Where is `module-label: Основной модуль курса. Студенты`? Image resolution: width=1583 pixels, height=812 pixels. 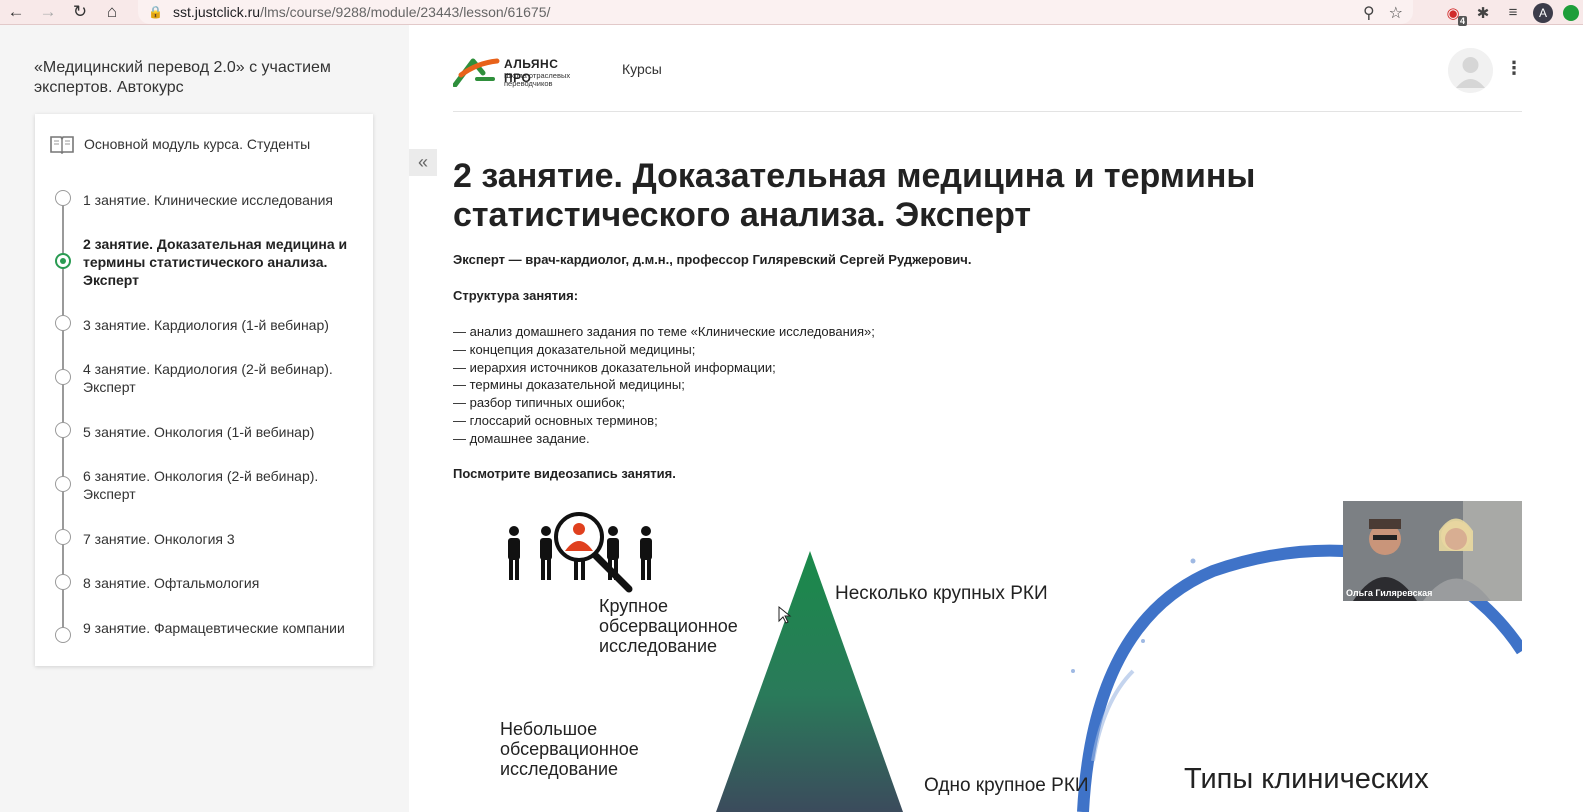
module-label: Основной модуль курса. Студенты is located at coordinates (197, 144).